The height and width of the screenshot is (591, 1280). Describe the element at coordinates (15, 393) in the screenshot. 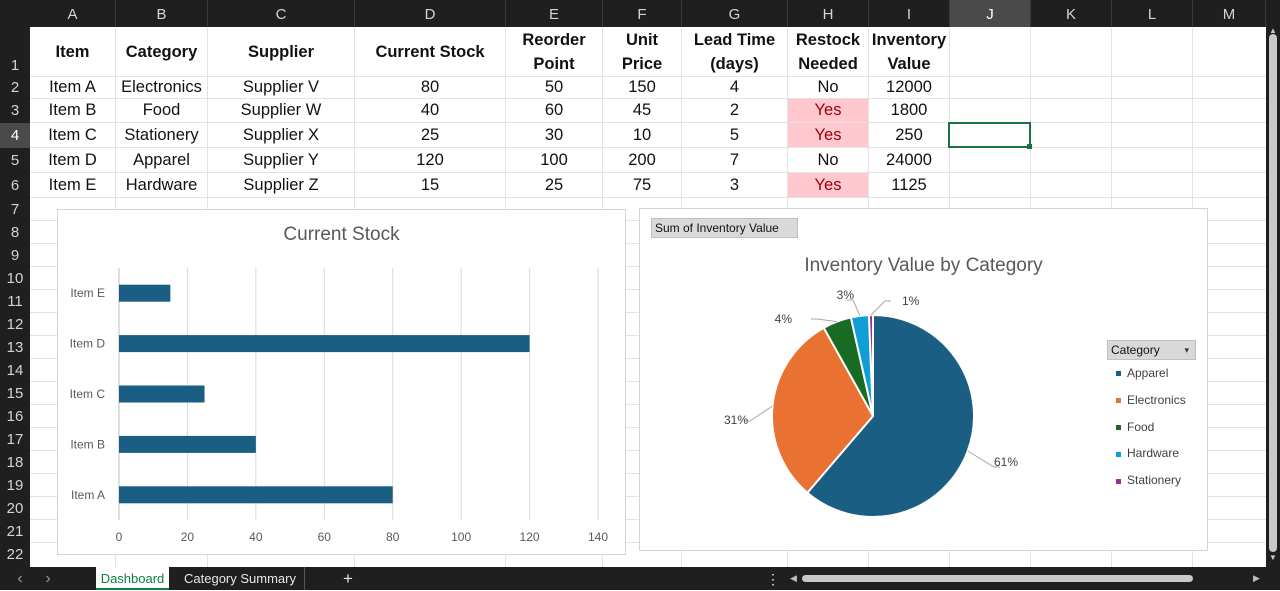

I see `row-header-15: 15` at that location.